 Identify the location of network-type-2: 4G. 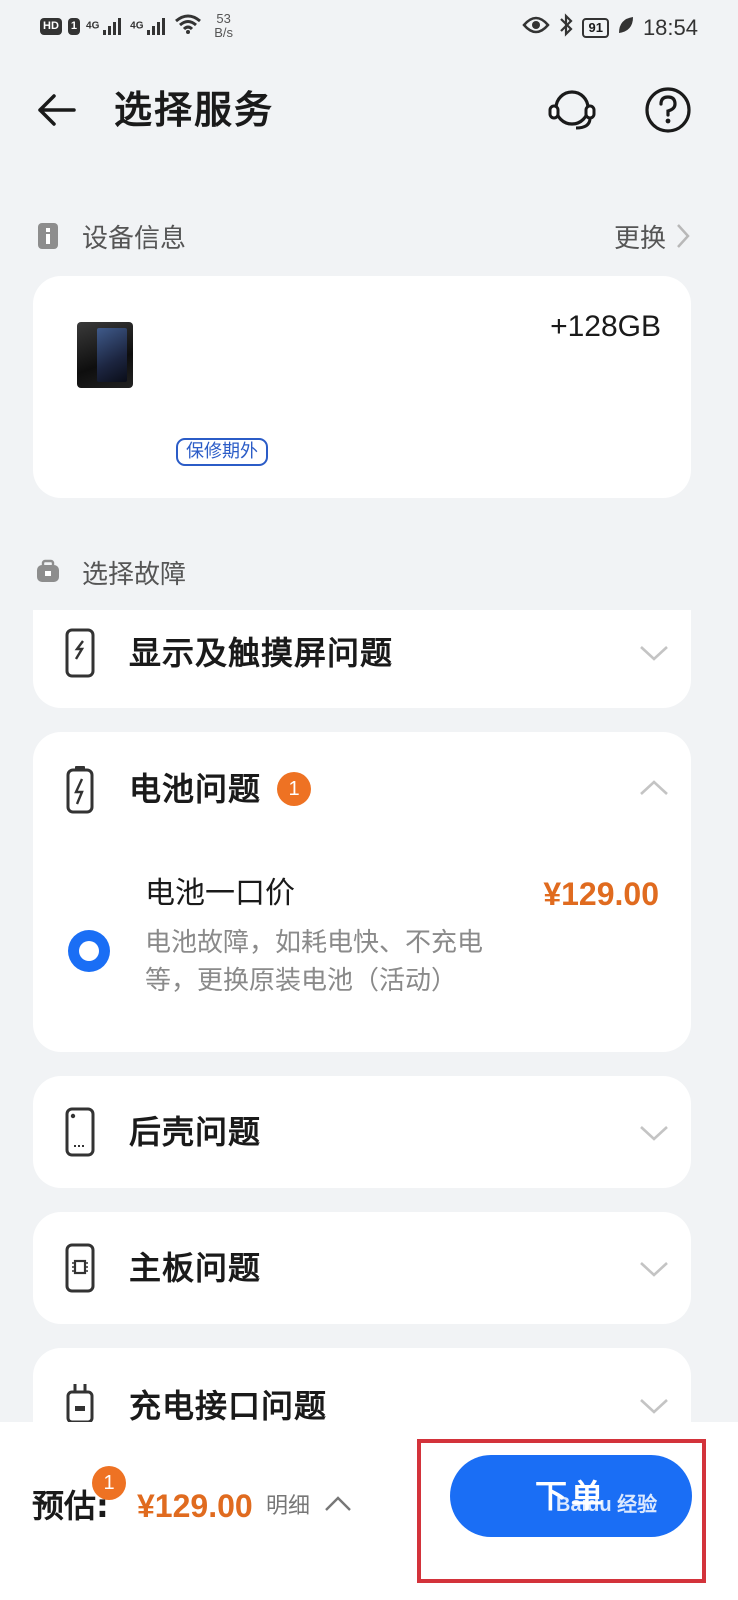
(137, 26).